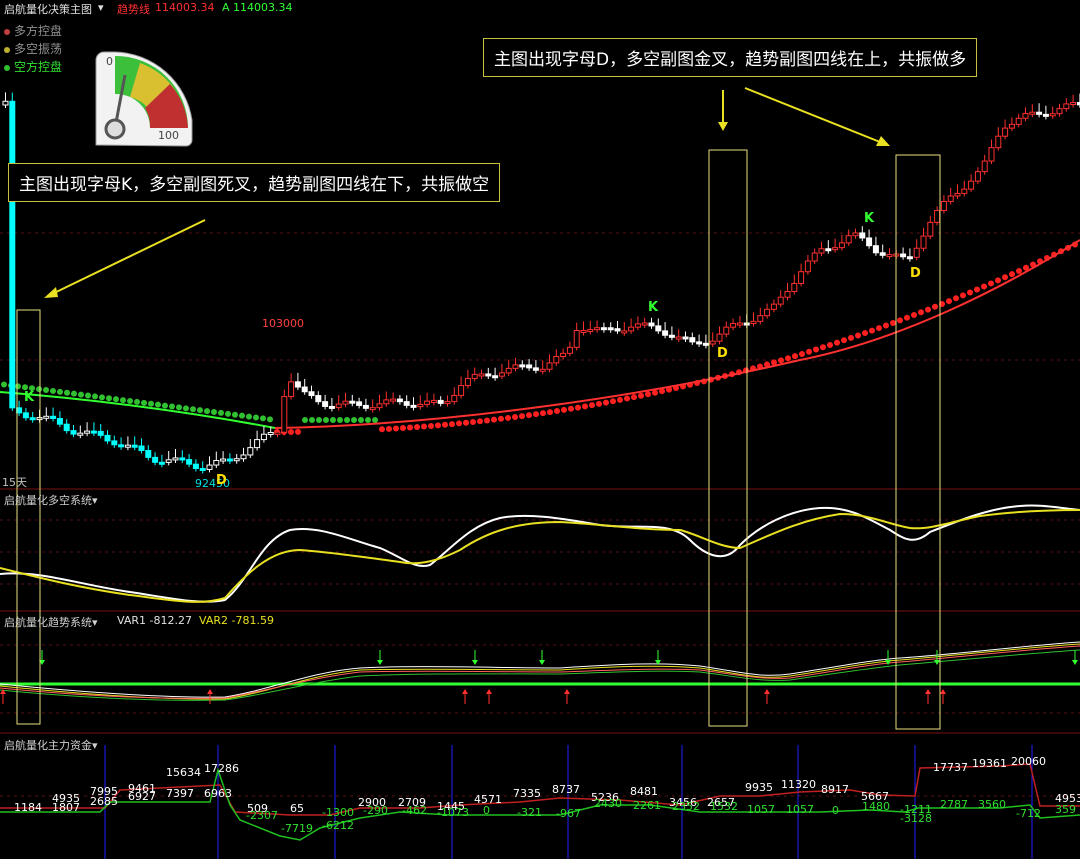 This screenshot has height=859, width=1080. What do you see at coordinates (263, 7) in the screenshot?
I see `a-value: 114003.34` at bounding box center [263, 7].